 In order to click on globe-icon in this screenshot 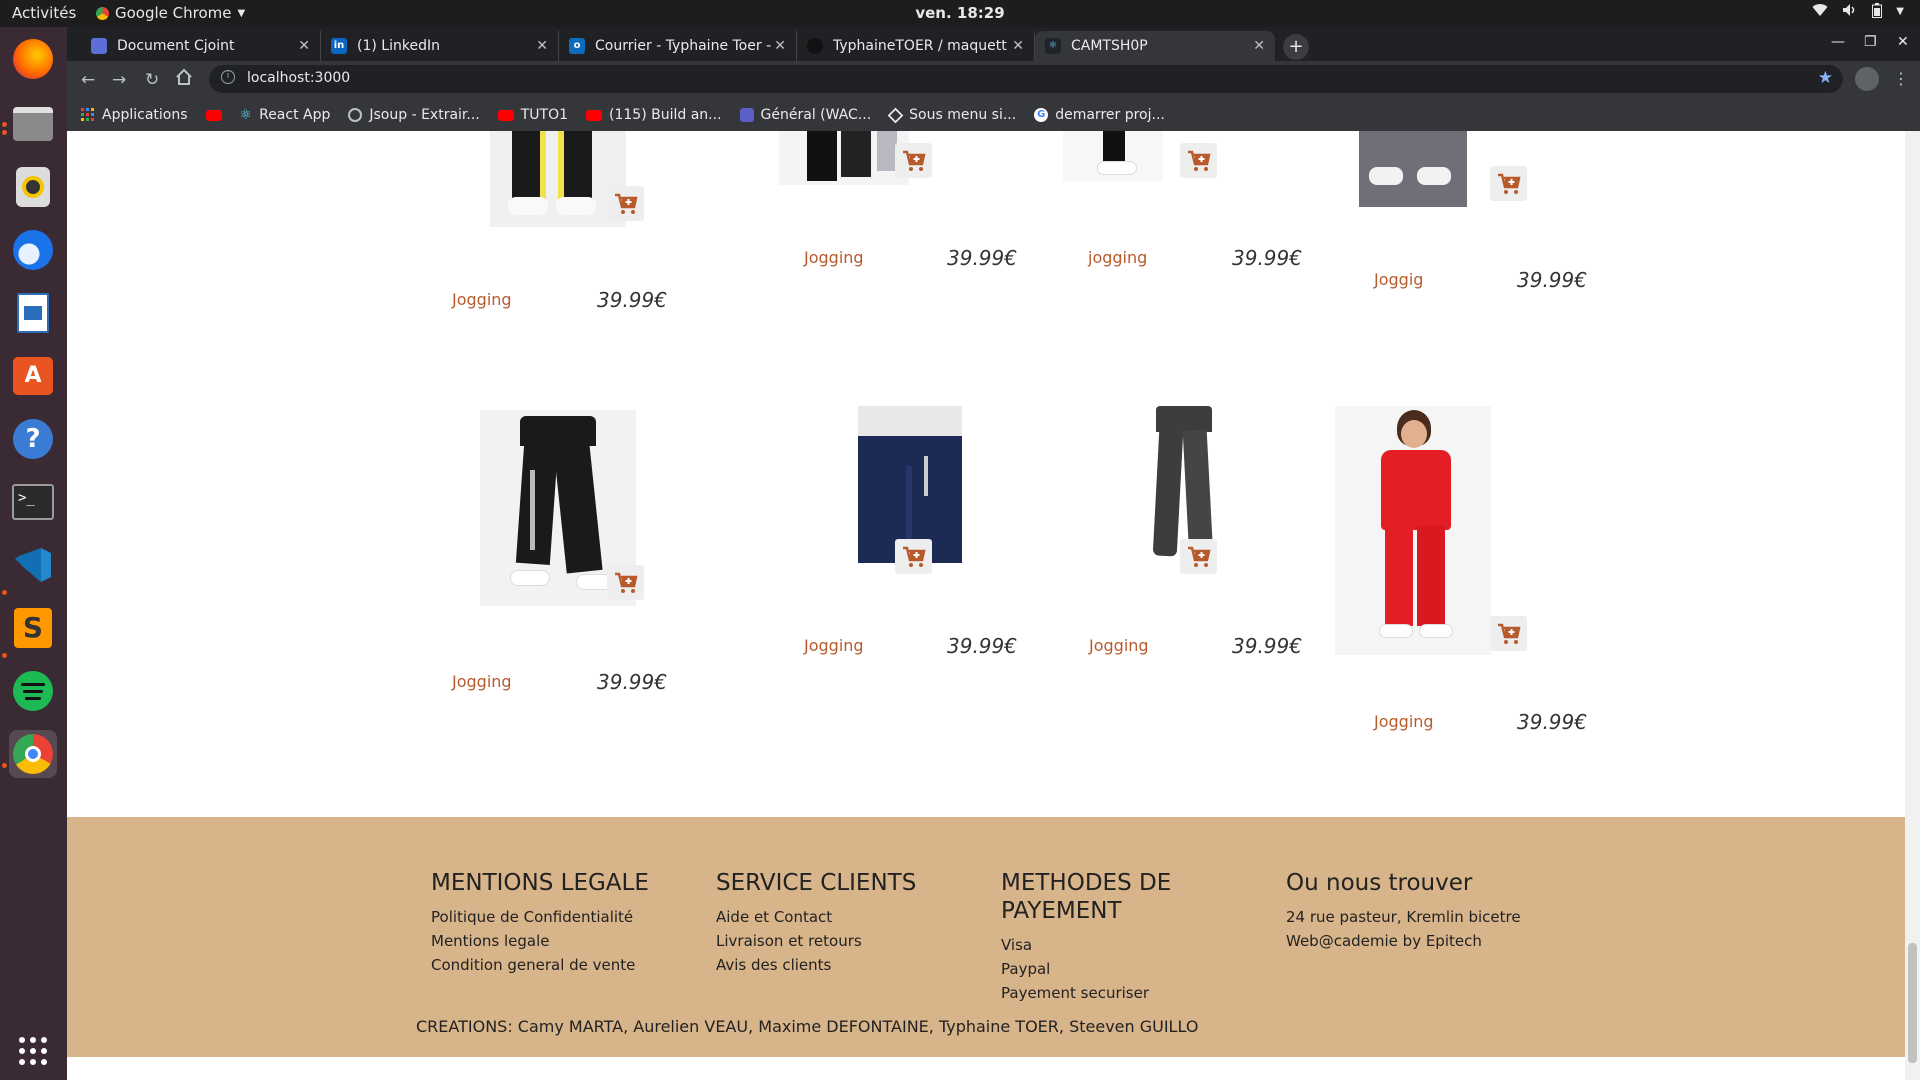, I will do `click(355, 115)`.